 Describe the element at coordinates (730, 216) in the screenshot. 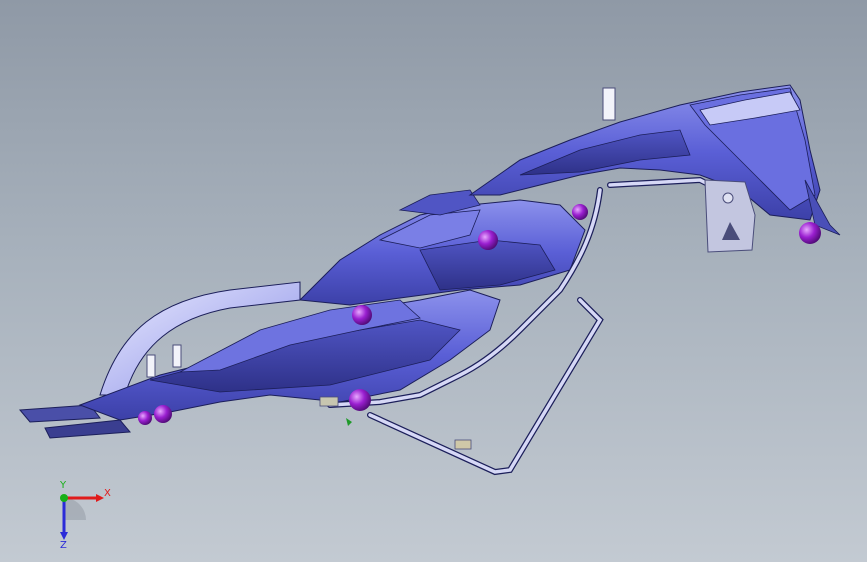

I see `mounting-bracket` at that location.